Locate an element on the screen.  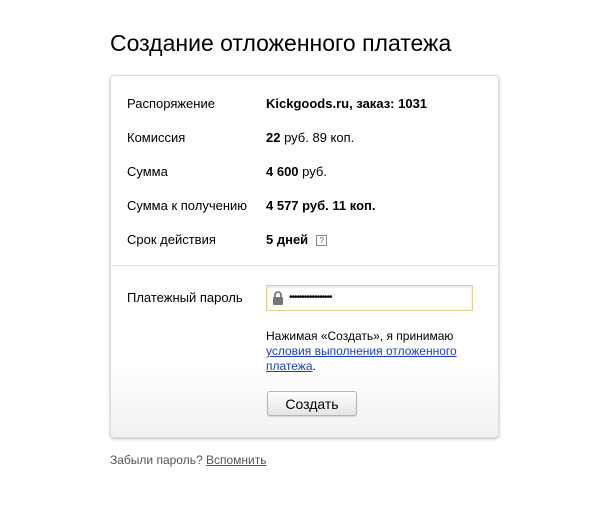
agreement-text: Нажимая «Создать», я принимаю is located at coordinates (360, 336).